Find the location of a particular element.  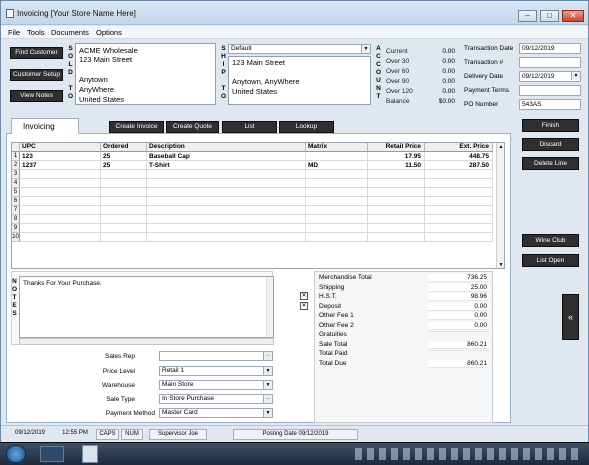

find-customer-button: Find Customer is located at coordinates (36, 53).